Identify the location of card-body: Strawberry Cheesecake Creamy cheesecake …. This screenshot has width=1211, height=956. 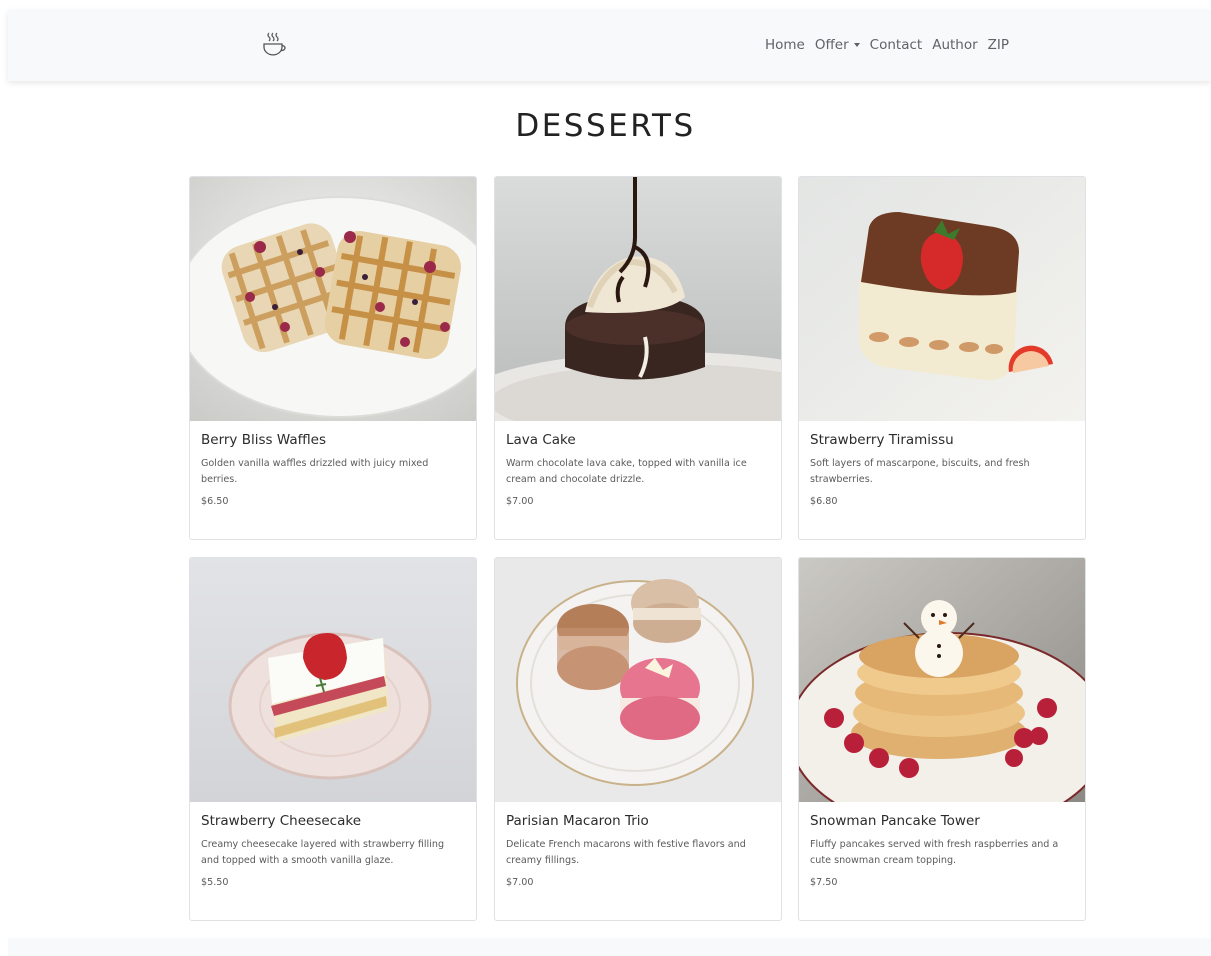
(333, 845).